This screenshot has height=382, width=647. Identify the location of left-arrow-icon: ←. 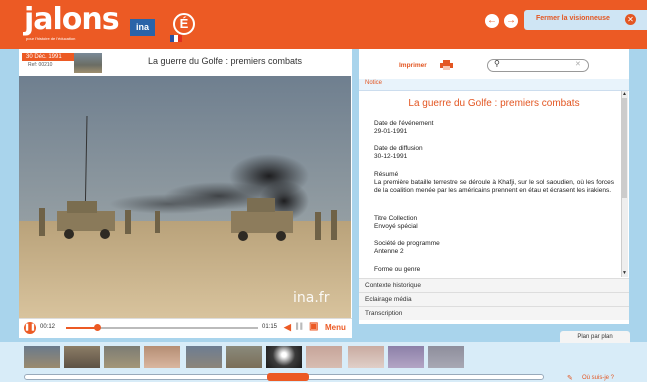
(492, 21).